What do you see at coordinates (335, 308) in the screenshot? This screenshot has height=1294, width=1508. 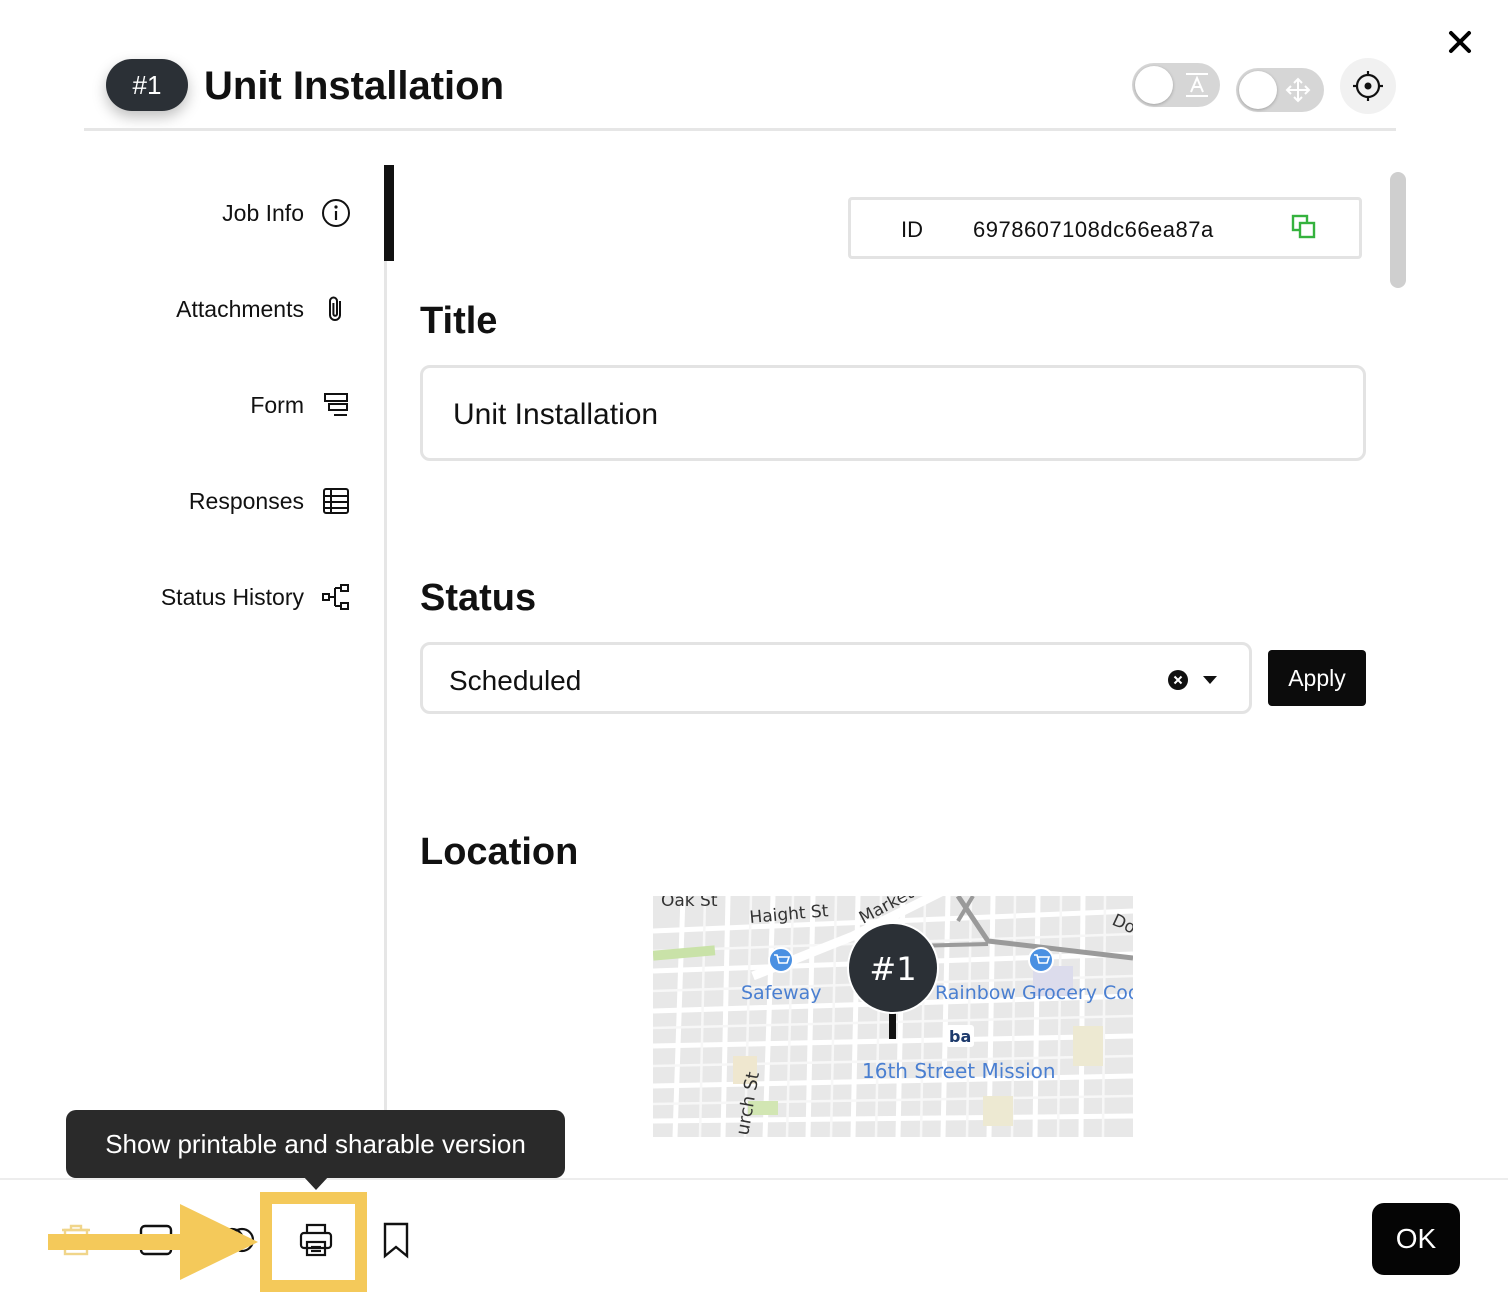 I see `paperclip-icon` at bounding box center [335, 308].